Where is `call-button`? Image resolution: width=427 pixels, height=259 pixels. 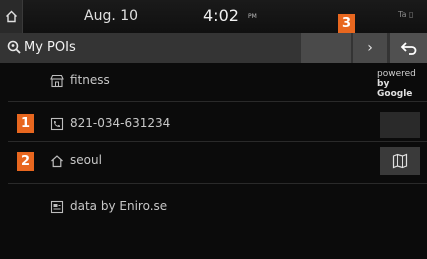
call-button is located at coordinates (400, 125).